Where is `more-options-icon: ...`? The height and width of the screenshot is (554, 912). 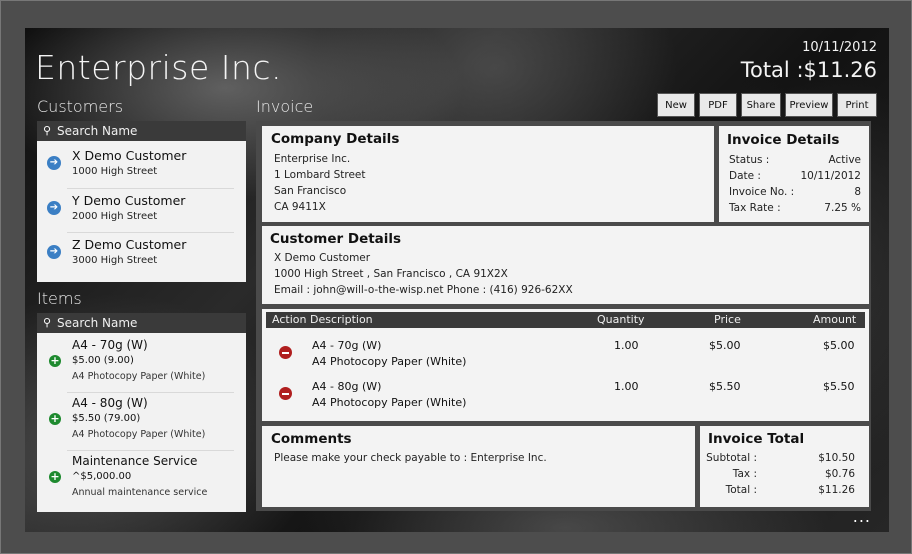
more-options-icon: ... is located at coordinates (862, 516).